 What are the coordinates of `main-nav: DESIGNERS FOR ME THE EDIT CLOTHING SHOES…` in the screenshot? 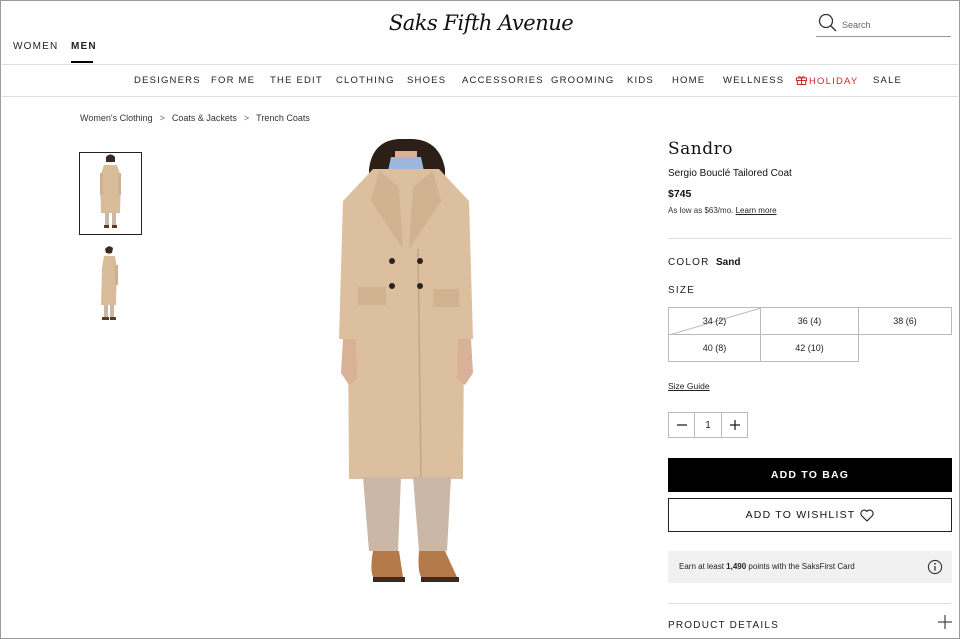 It's located at (480, 82).